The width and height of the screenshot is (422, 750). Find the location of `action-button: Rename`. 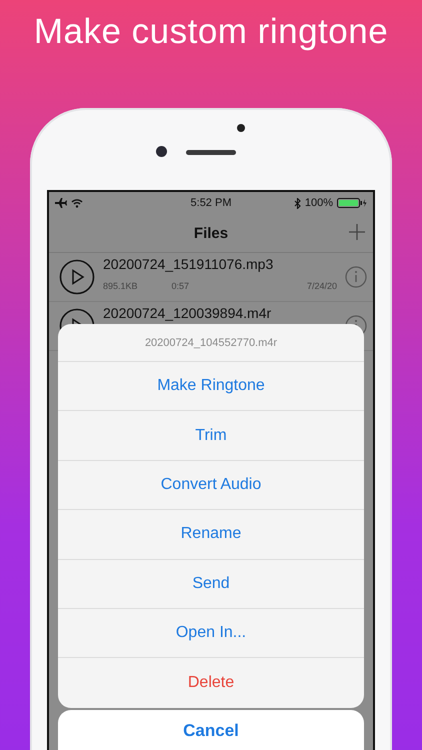

action-button: Rename is located at coordinates (211, 535).